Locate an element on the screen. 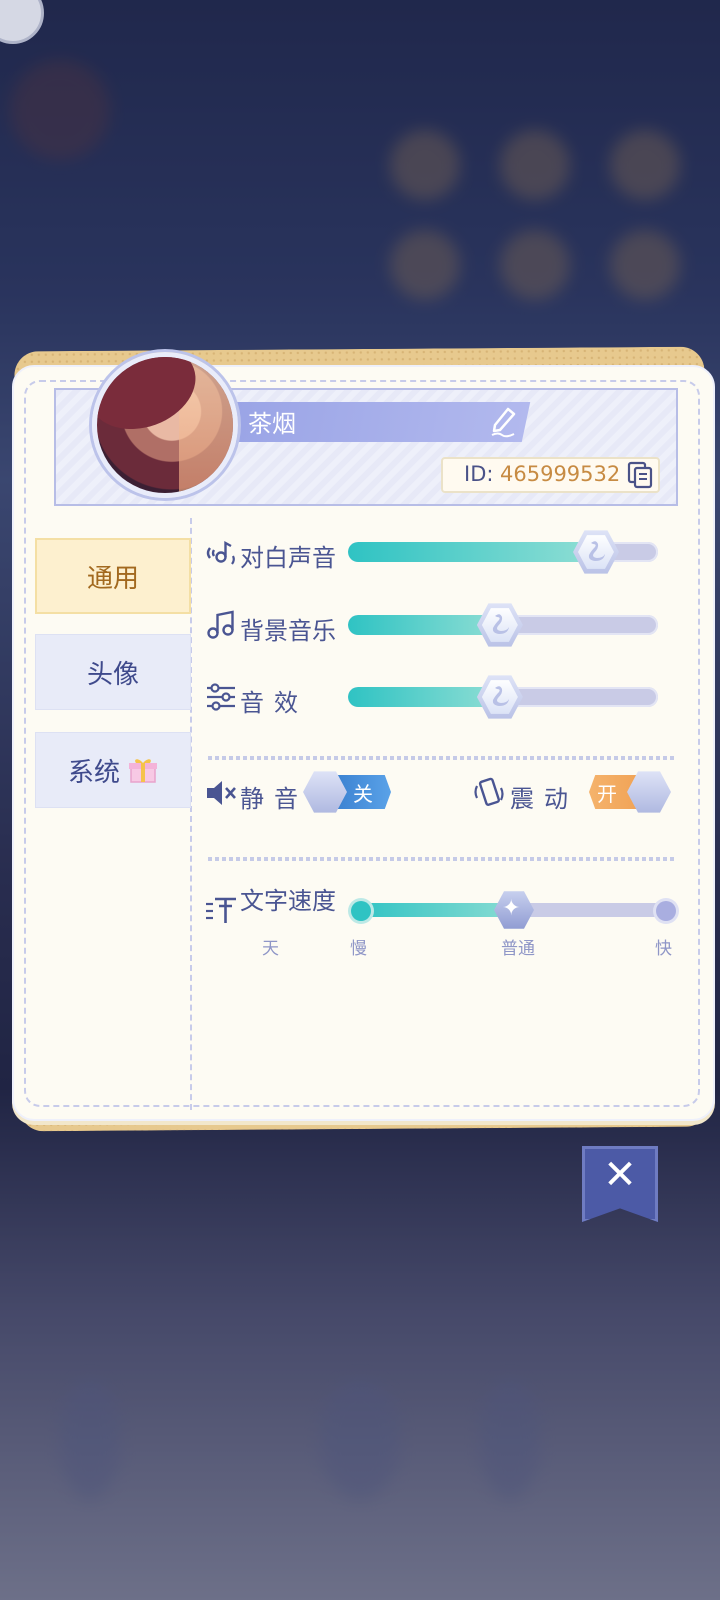 This screenshot has height=1600, width=720. tab-general: 通用 is located at coordinates (113, 576).